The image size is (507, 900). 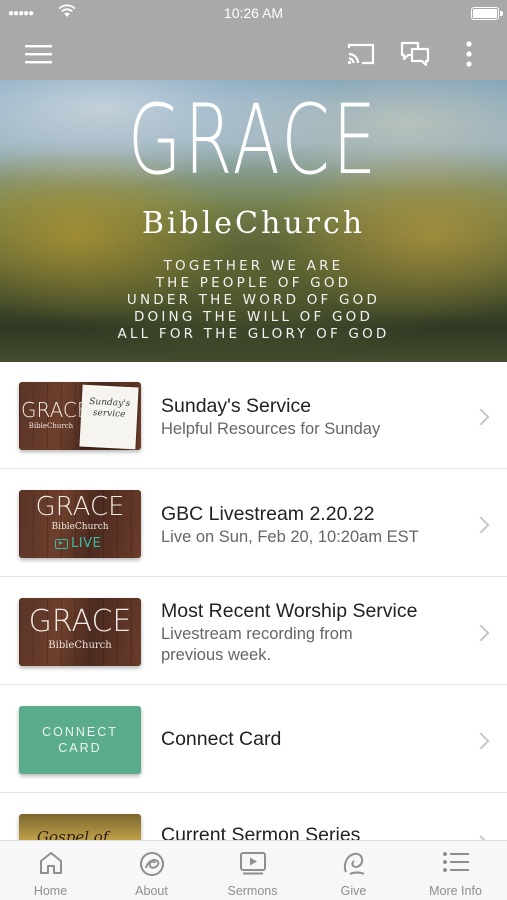 What do you see at coordinates (216, 655) in the screenshot?
I see `list-item-subtitle-line: previous week.` at bounding box center [216, 655].